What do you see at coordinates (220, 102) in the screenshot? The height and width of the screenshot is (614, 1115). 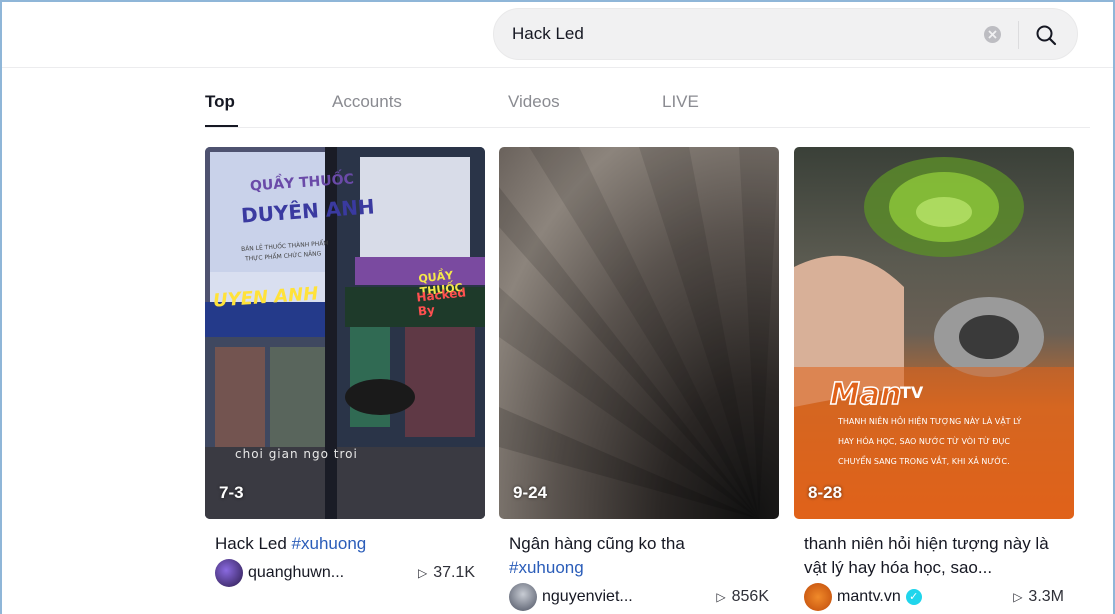 I see `tab-top: Top` at bounding box center [220, 102].